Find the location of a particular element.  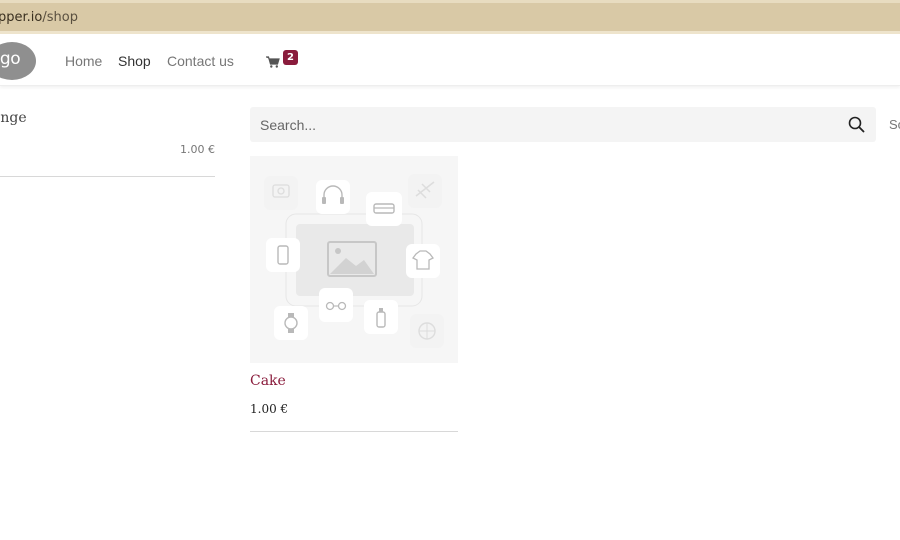

price-range-value: 1.00 € is located at coordinates (197, 149).